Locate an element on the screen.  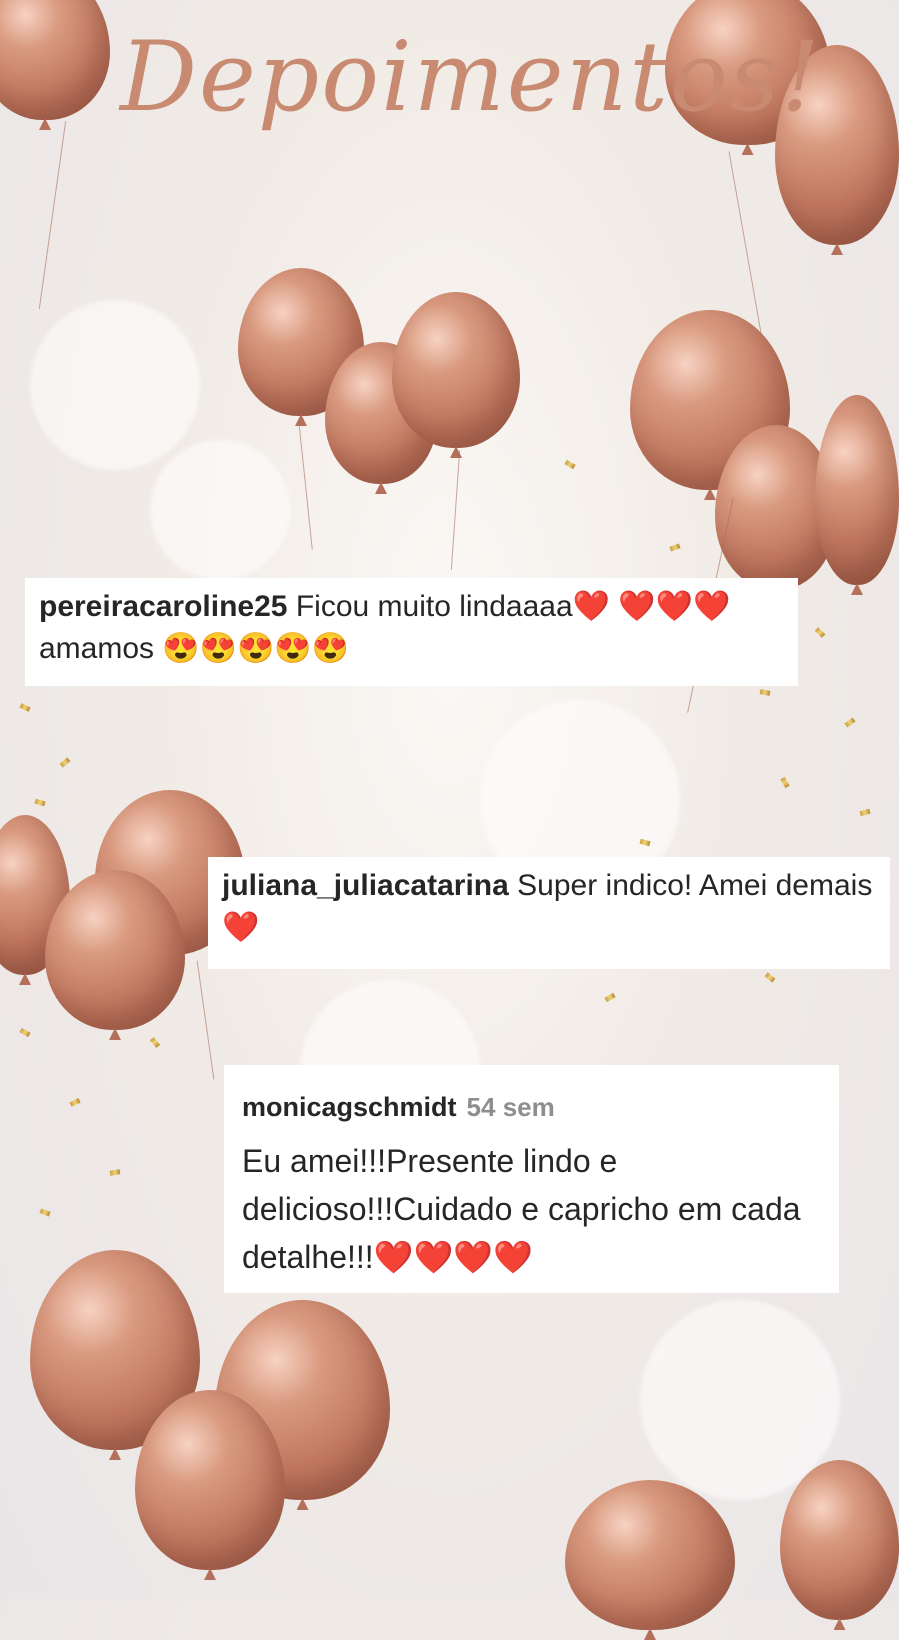
page-title: Depoimentos! is located at coordinates (471, 77).